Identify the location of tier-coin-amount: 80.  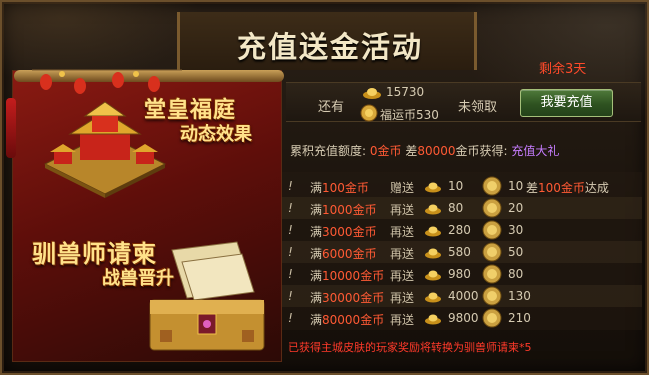
(516, 274).